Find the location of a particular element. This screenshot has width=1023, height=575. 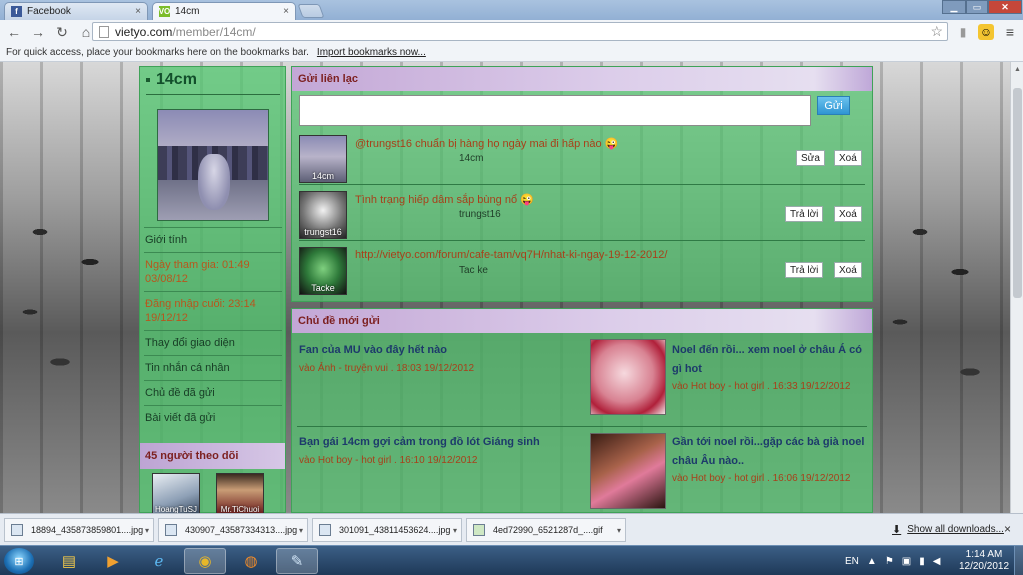

tab-label: Facebook is located at coordinates (49, 11).